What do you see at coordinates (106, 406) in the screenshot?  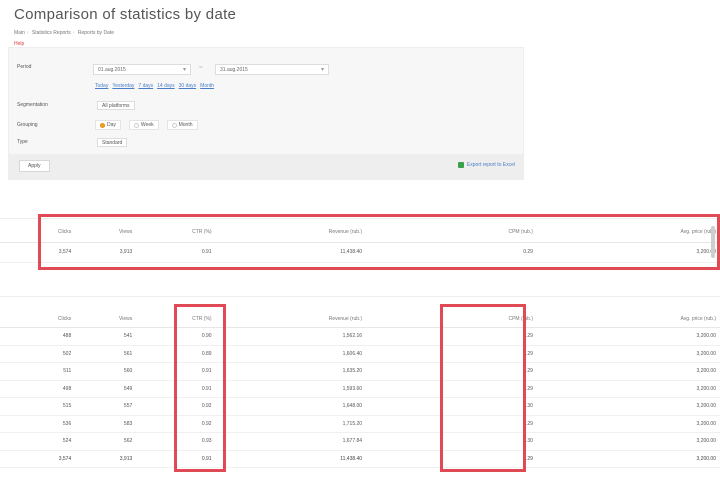 I see `table-cell: 557` at bounding box center [106, 406].